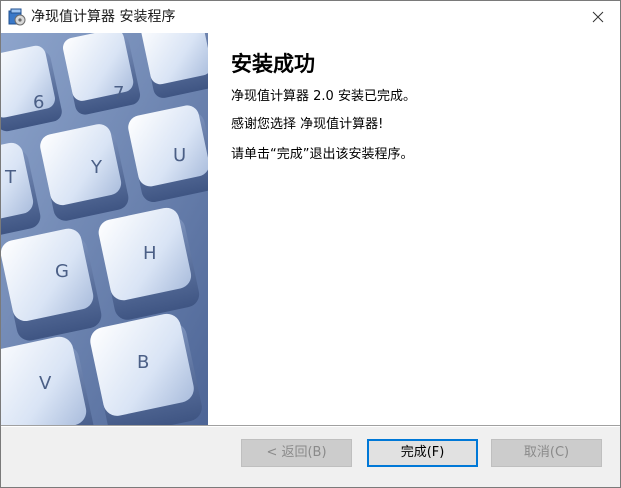  What do you see at coordinates (323, 96) in the screenshot?
I see `completion-message: 净现值计算器 2.0 安装已完成。` at bounding box center [323, 96].